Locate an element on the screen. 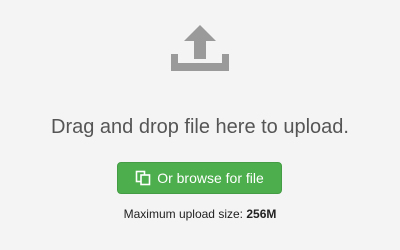  drop-instructions: Drag and drop file here to upload. is located at coordinates (200, 127).